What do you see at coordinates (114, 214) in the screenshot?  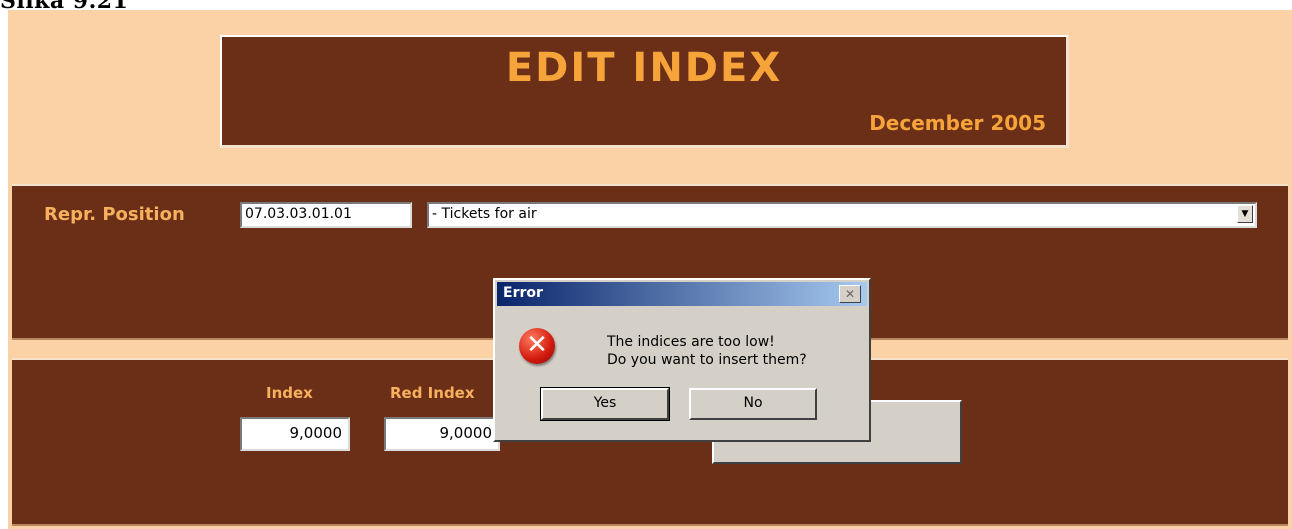 I see `repr-position-label: Repr. Position` at bounding box center [114, 214].